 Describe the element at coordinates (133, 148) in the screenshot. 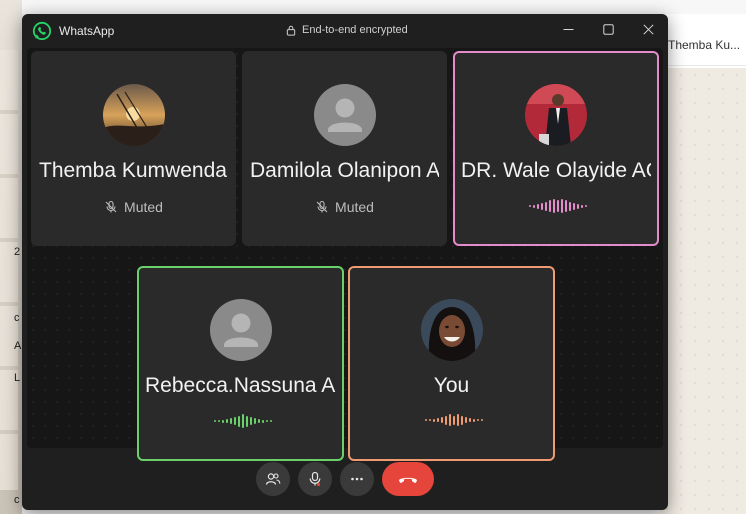

I see `participant-tile-themba: Themba Kumwenda AG Muted` at that location.